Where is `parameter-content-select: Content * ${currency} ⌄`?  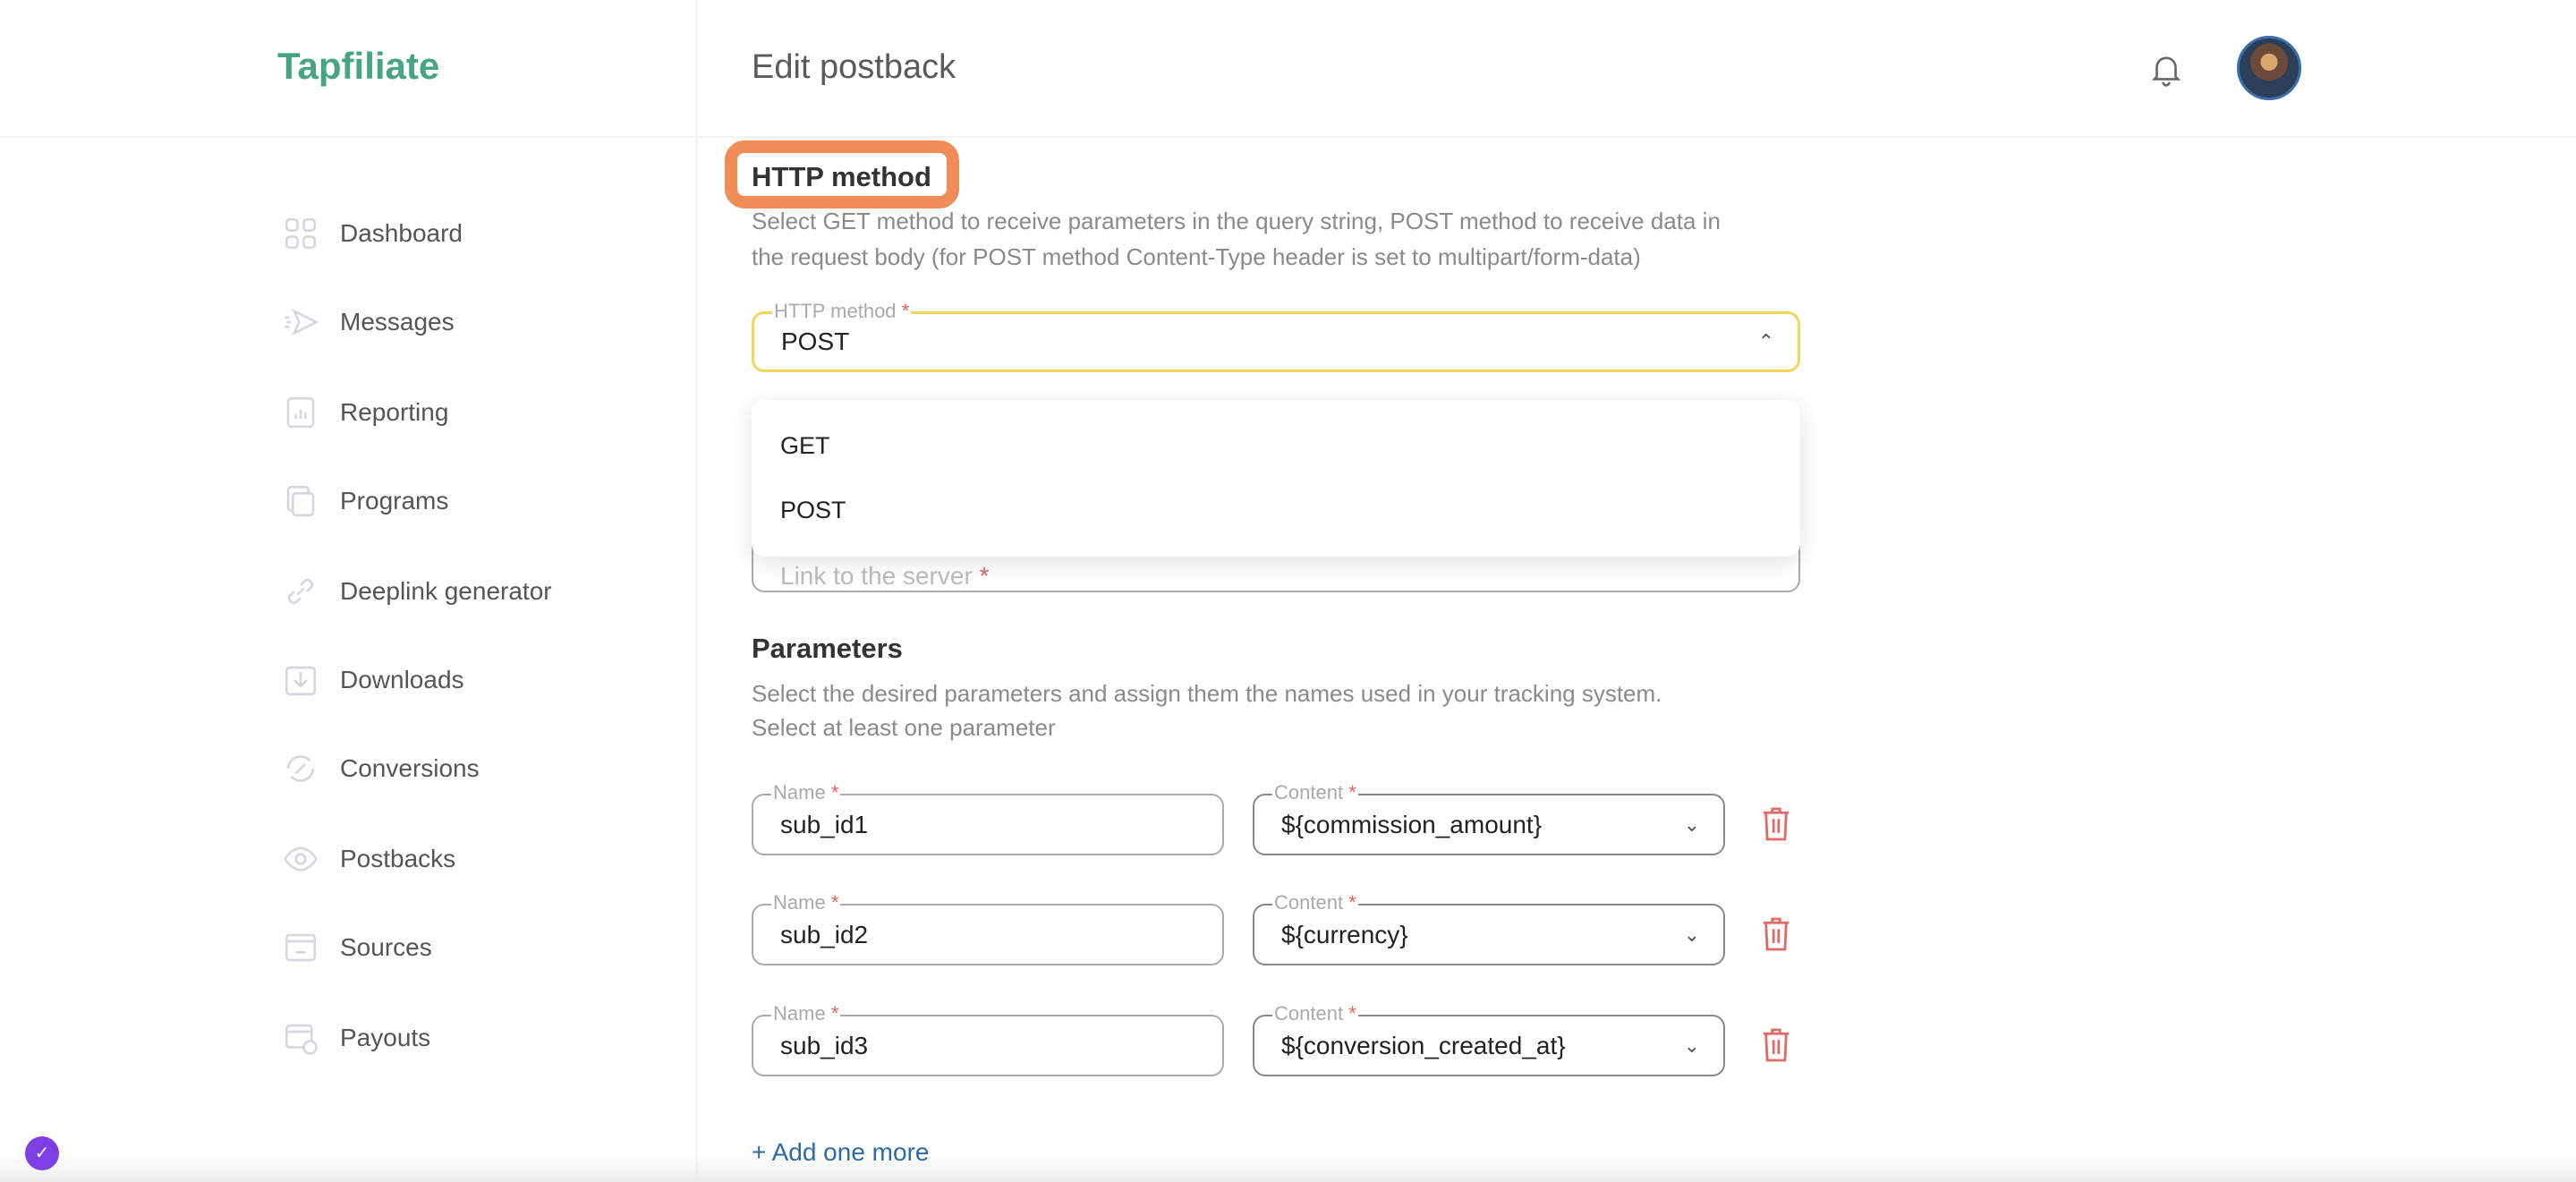 parameter-content-select: Content * ${currency} ⌄ is located at coordinates (1489, 928).